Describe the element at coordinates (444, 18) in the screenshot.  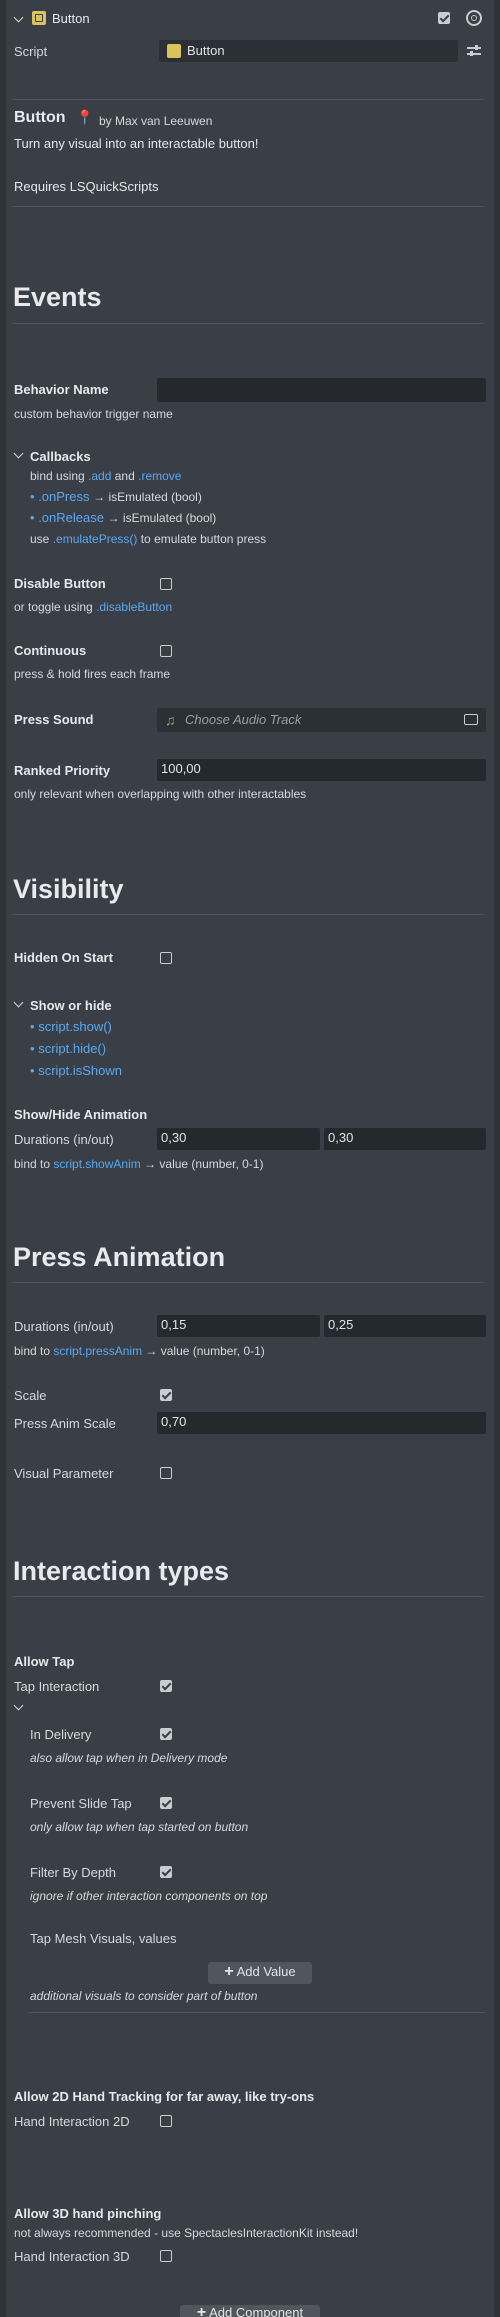
I see `component-enabled-checkbox` at that location.